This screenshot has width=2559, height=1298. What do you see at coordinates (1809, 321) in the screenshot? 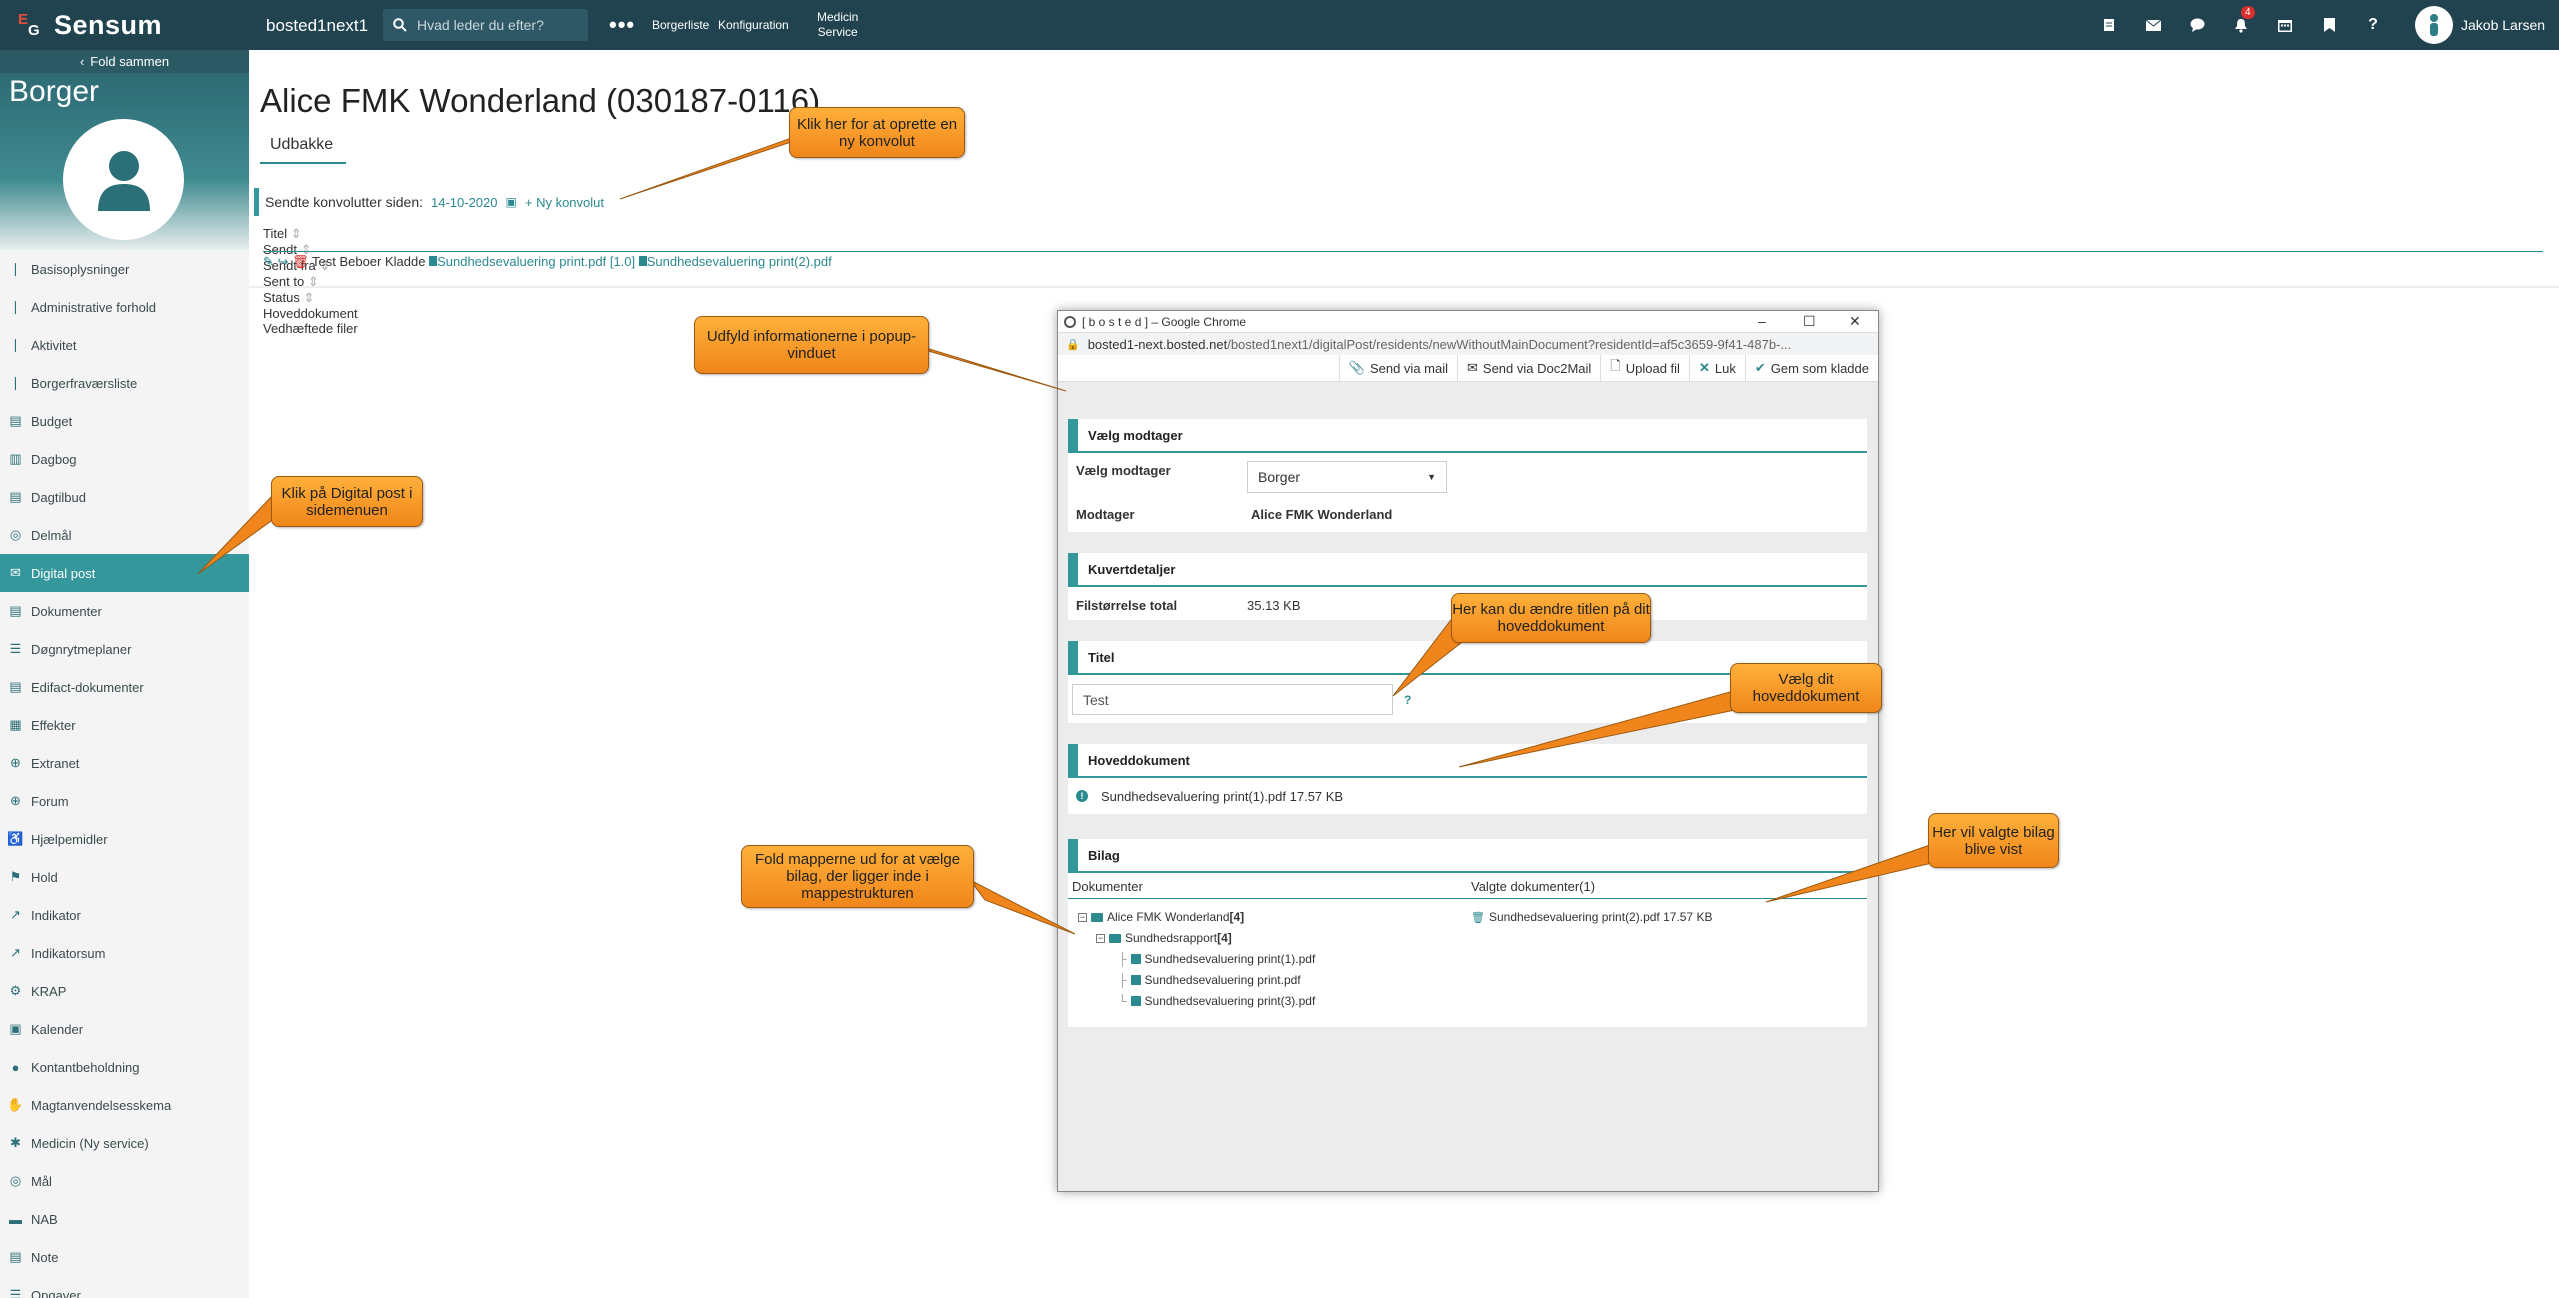
I see `maximize-icon: ☐` at bounding box center [1809, 321].